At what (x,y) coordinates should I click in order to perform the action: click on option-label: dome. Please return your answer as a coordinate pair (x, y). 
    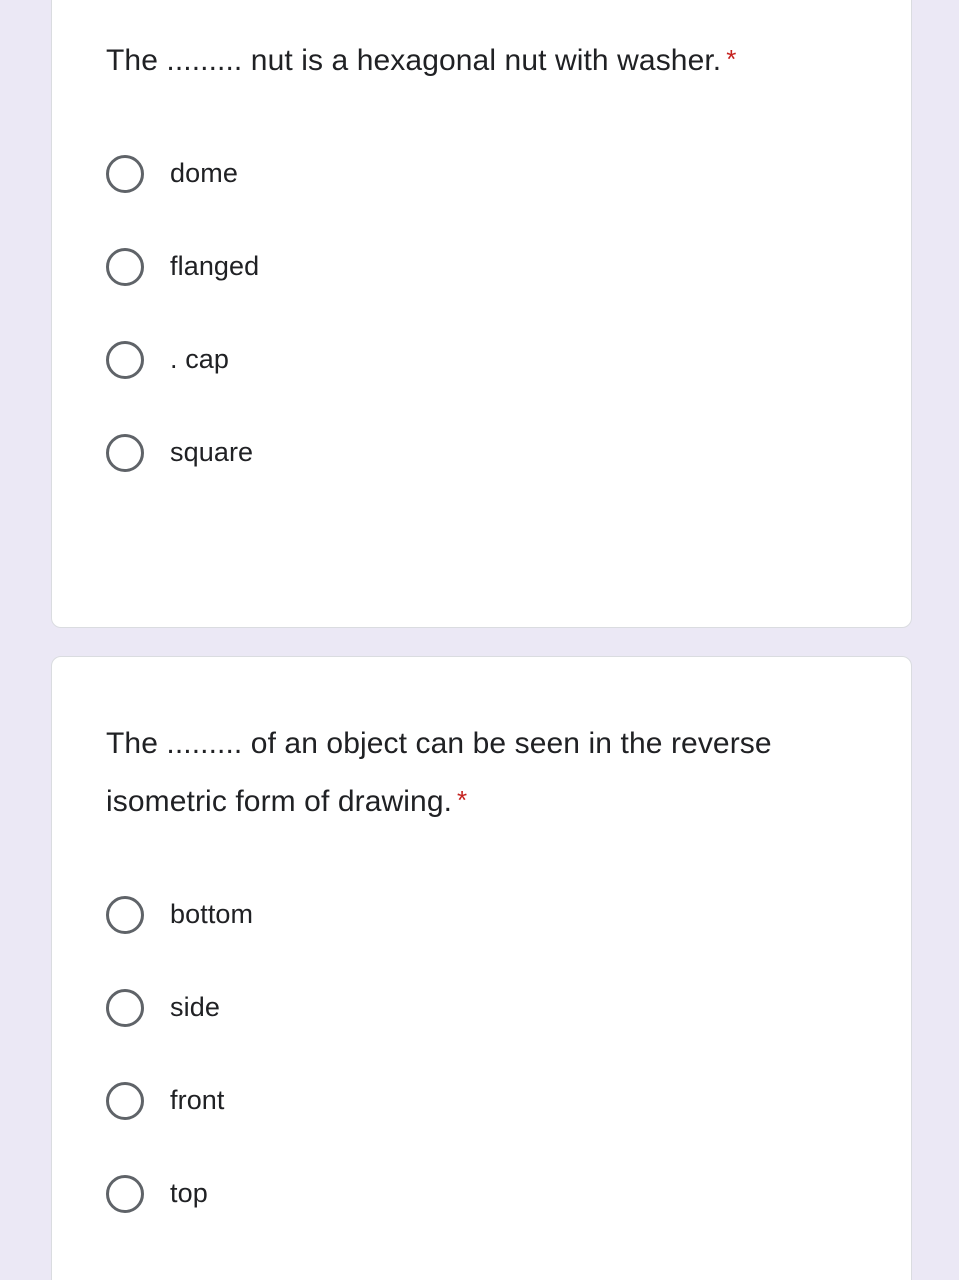
    Looking at the image, I should click on (204, 173).